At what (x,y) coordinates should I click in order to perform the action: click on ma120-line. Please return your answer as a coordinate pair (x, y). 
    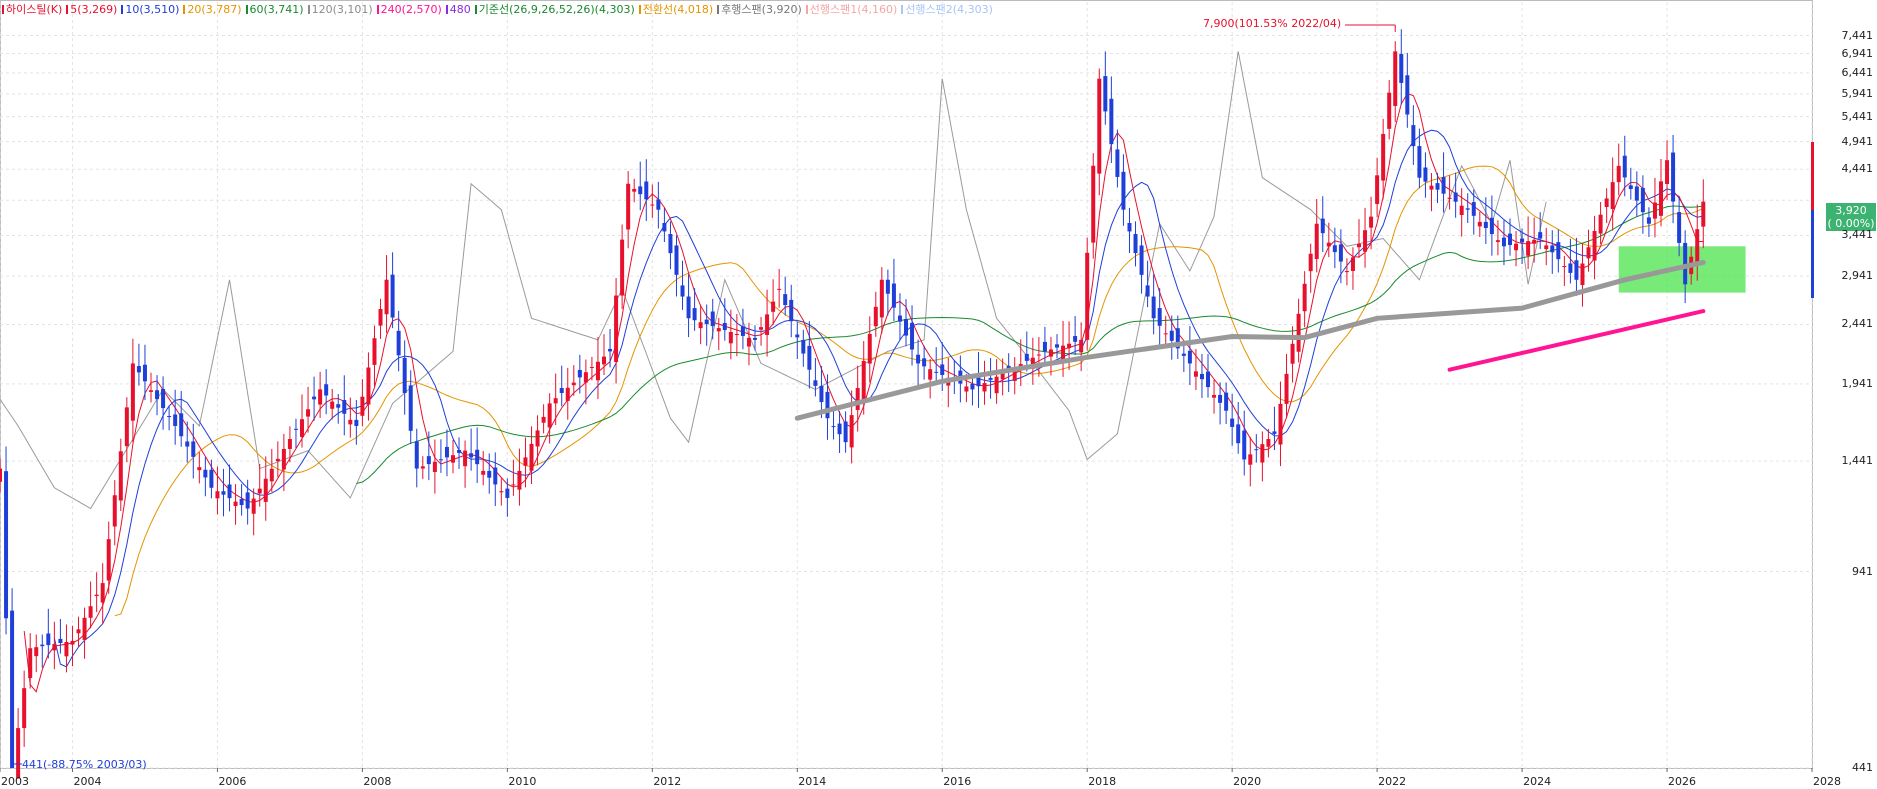
    Looking at the image, I should click on (1250, 340).